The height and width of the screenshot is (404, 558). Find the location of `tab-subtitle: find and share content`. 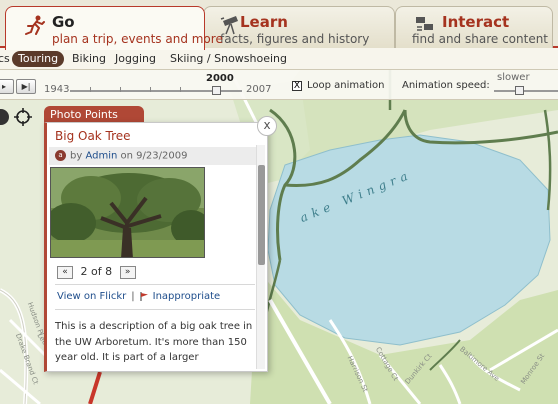

tab-subtitle: find and share content is located at coordinates (480, 39).